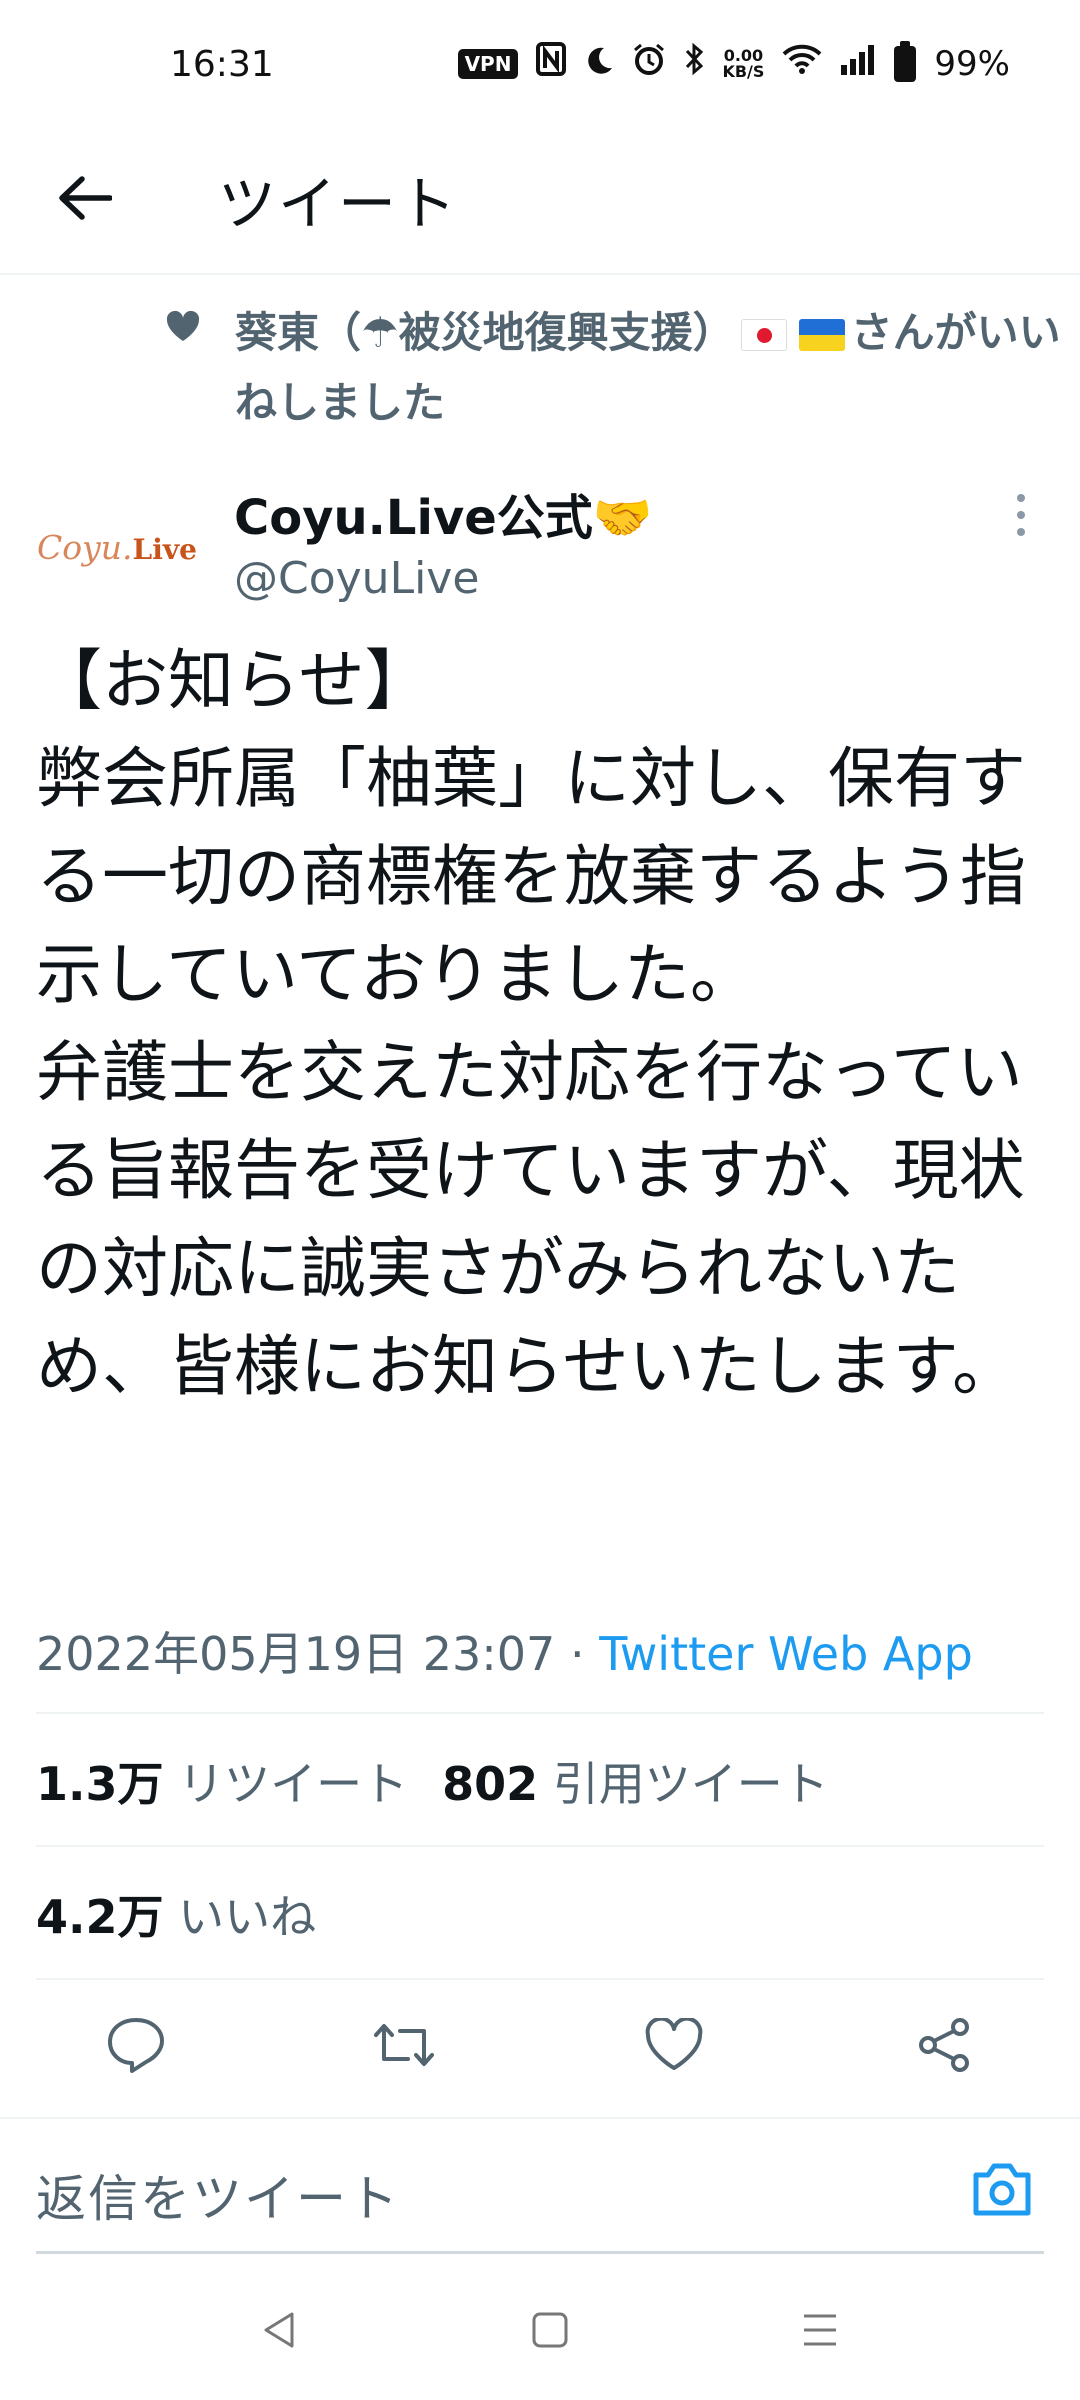 Image resolution: width=1080 pixels, height=2400 pixels. I want to click on nav-menu-button, so click(820, 2330).